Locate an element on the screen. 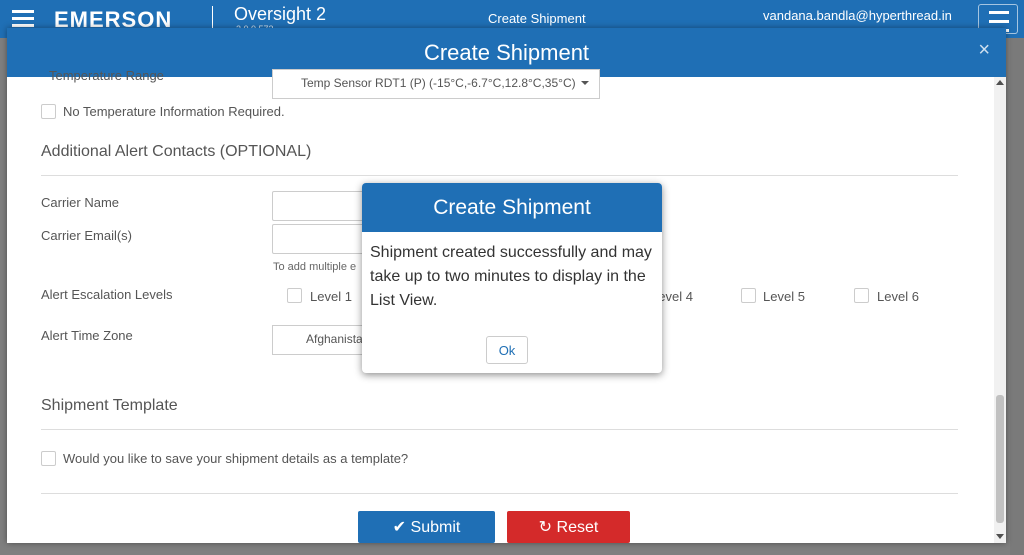  submit-label: Submit is located at coordinates (435, 527).